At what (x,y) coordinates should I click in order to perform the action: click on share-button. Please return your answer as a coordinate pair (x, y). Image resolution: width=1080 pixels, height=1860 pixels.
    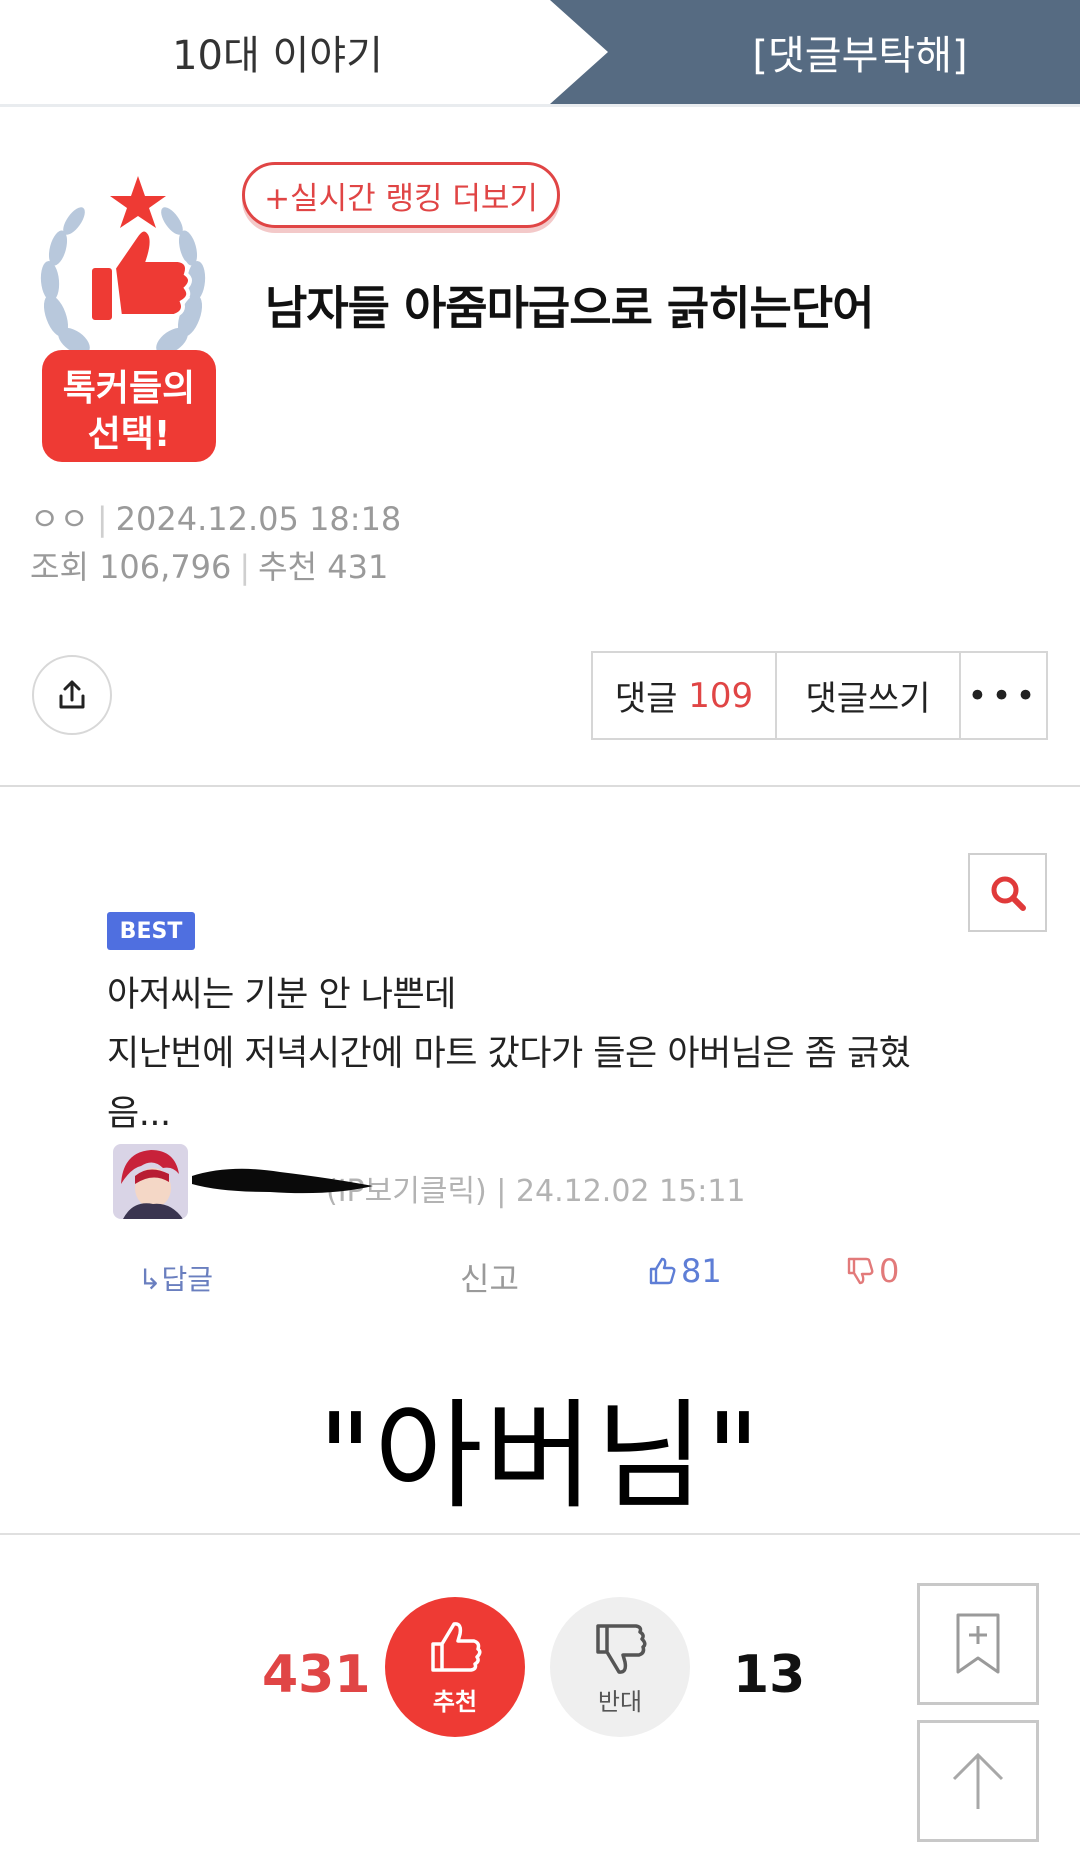
    Looking at the image, I should click on (72, 695).